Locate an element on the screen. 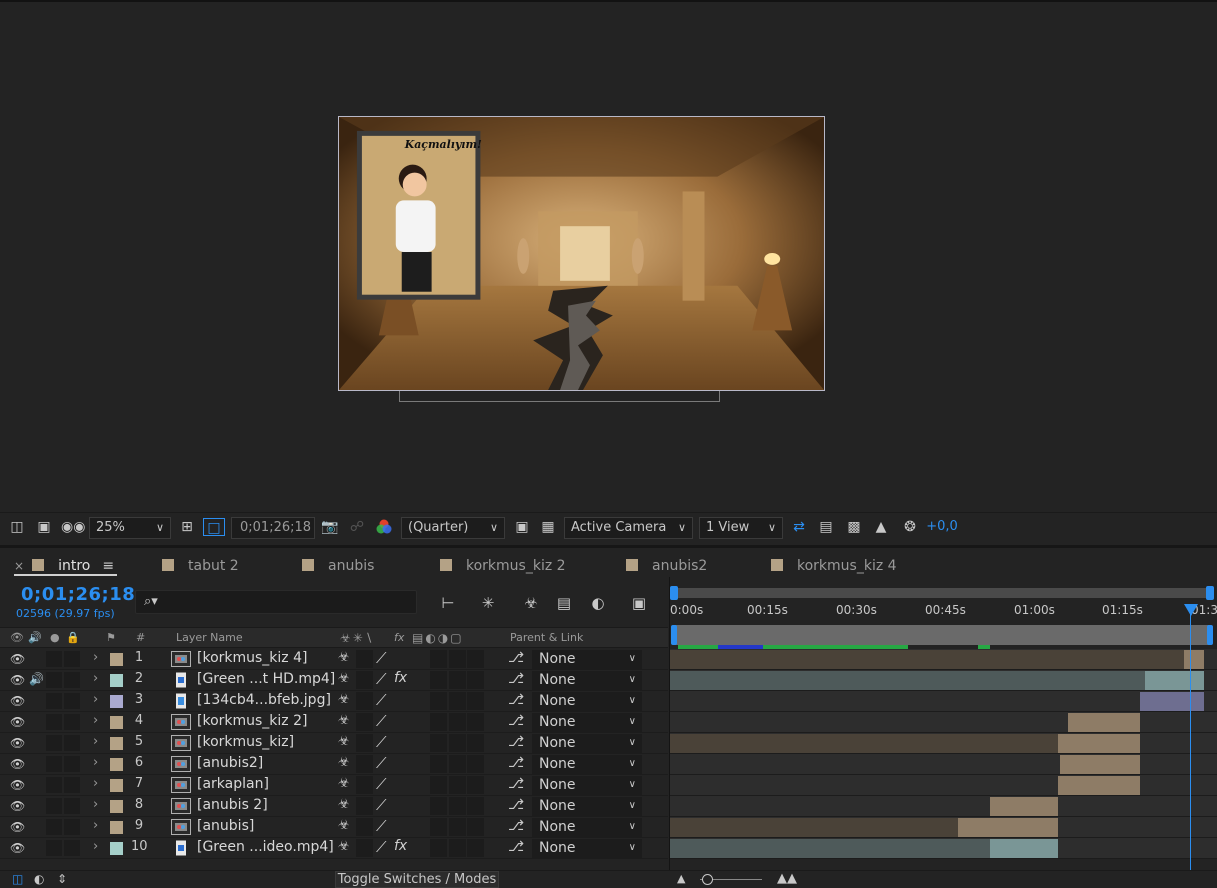  lock-column-icon: 🔒 is located at coordinates (73, 638).